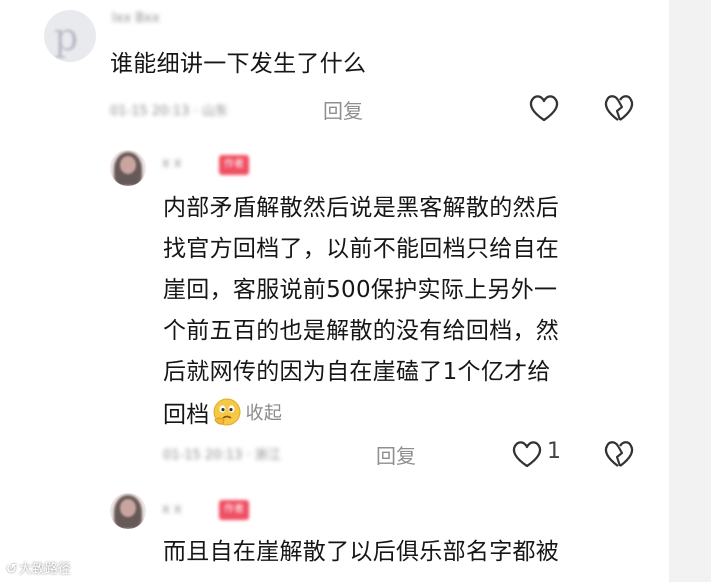  Describe the element at coordinates (361, 414) in the screenshot. I see `comment-line-last: 回档 收起` at that location.